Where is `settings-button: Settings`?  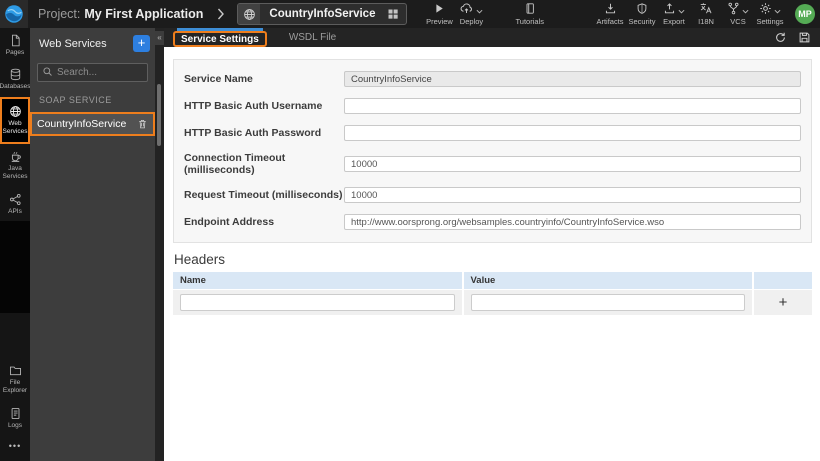
settings-button: Settings is located at coordinates (770, 14).